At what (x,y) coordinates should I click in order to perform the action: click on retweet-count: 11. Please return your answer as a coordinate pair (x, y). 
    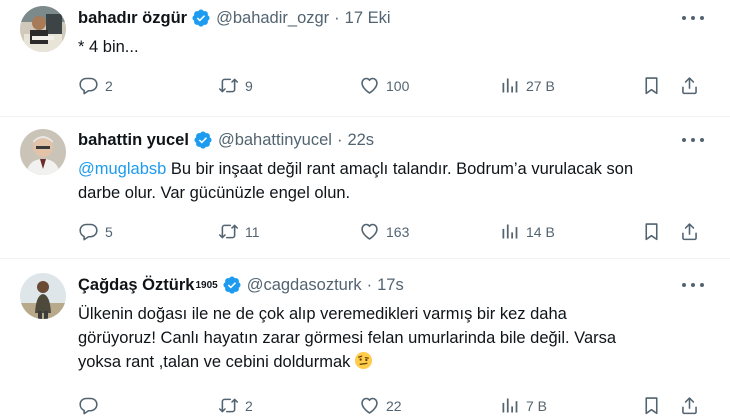
    Looking at the image, I should click on (252, 231).